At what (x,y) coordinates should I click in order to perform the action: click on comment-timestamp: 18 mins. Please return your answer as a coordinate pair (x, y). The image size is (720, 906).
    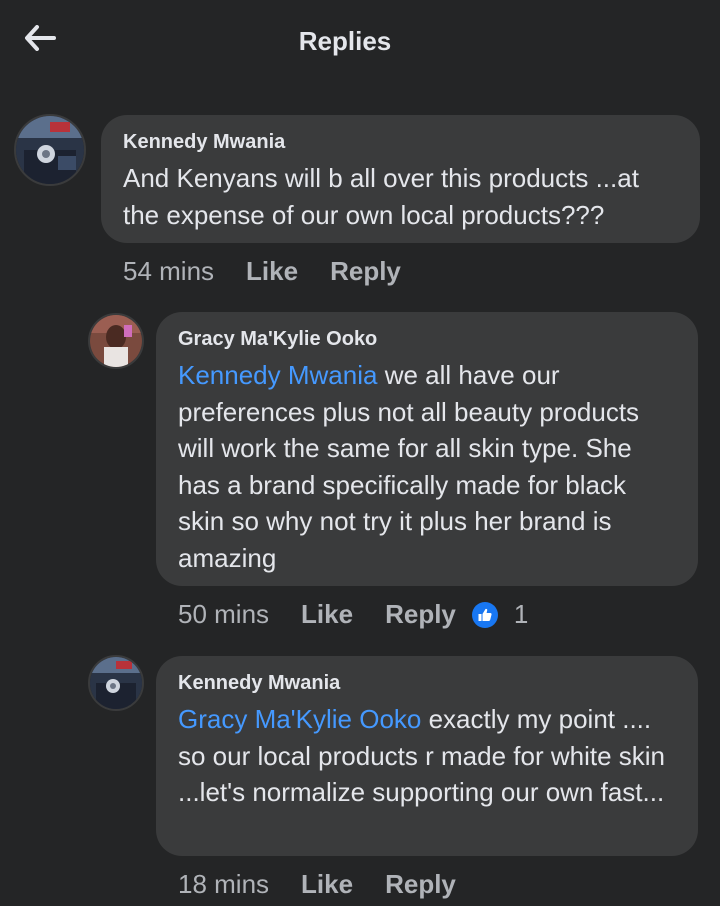
    Looking at the image, I should click on (224, 884).